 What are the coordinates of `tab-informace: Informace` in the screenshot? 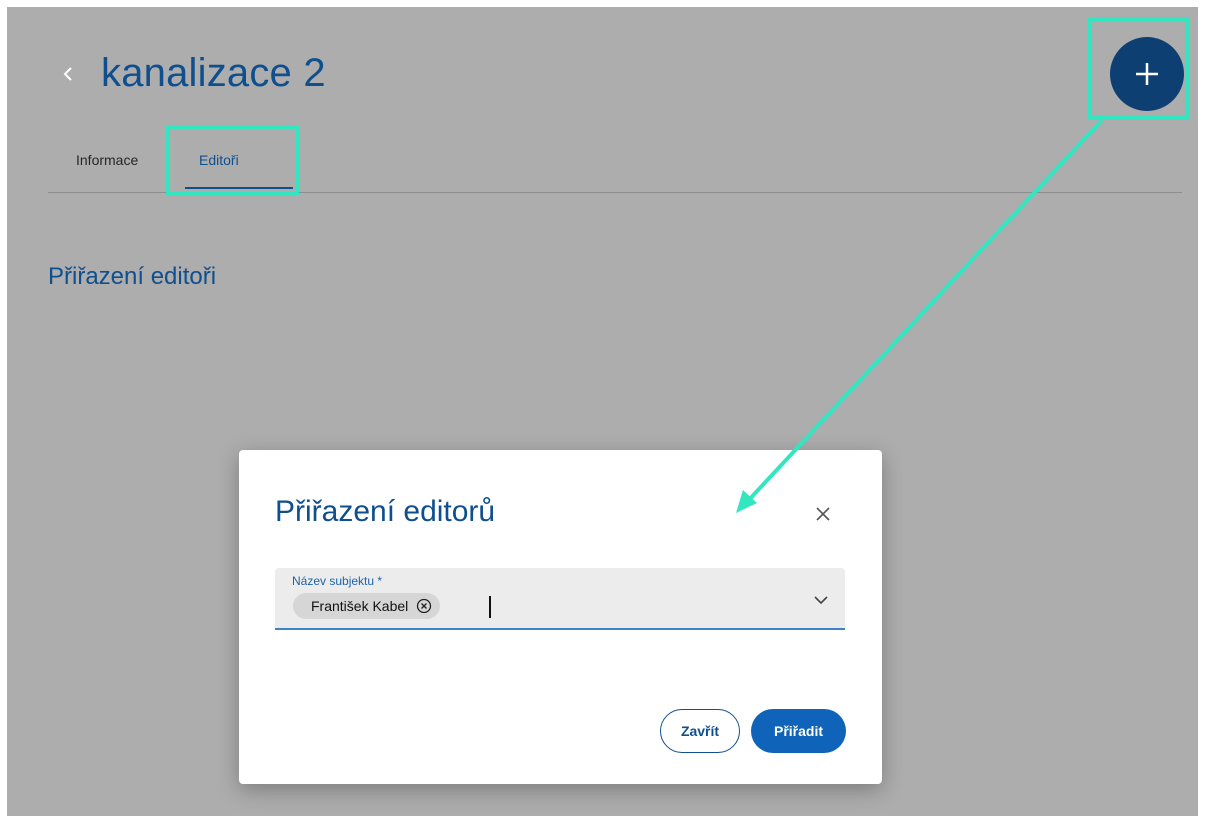 It's located at (107, 160).